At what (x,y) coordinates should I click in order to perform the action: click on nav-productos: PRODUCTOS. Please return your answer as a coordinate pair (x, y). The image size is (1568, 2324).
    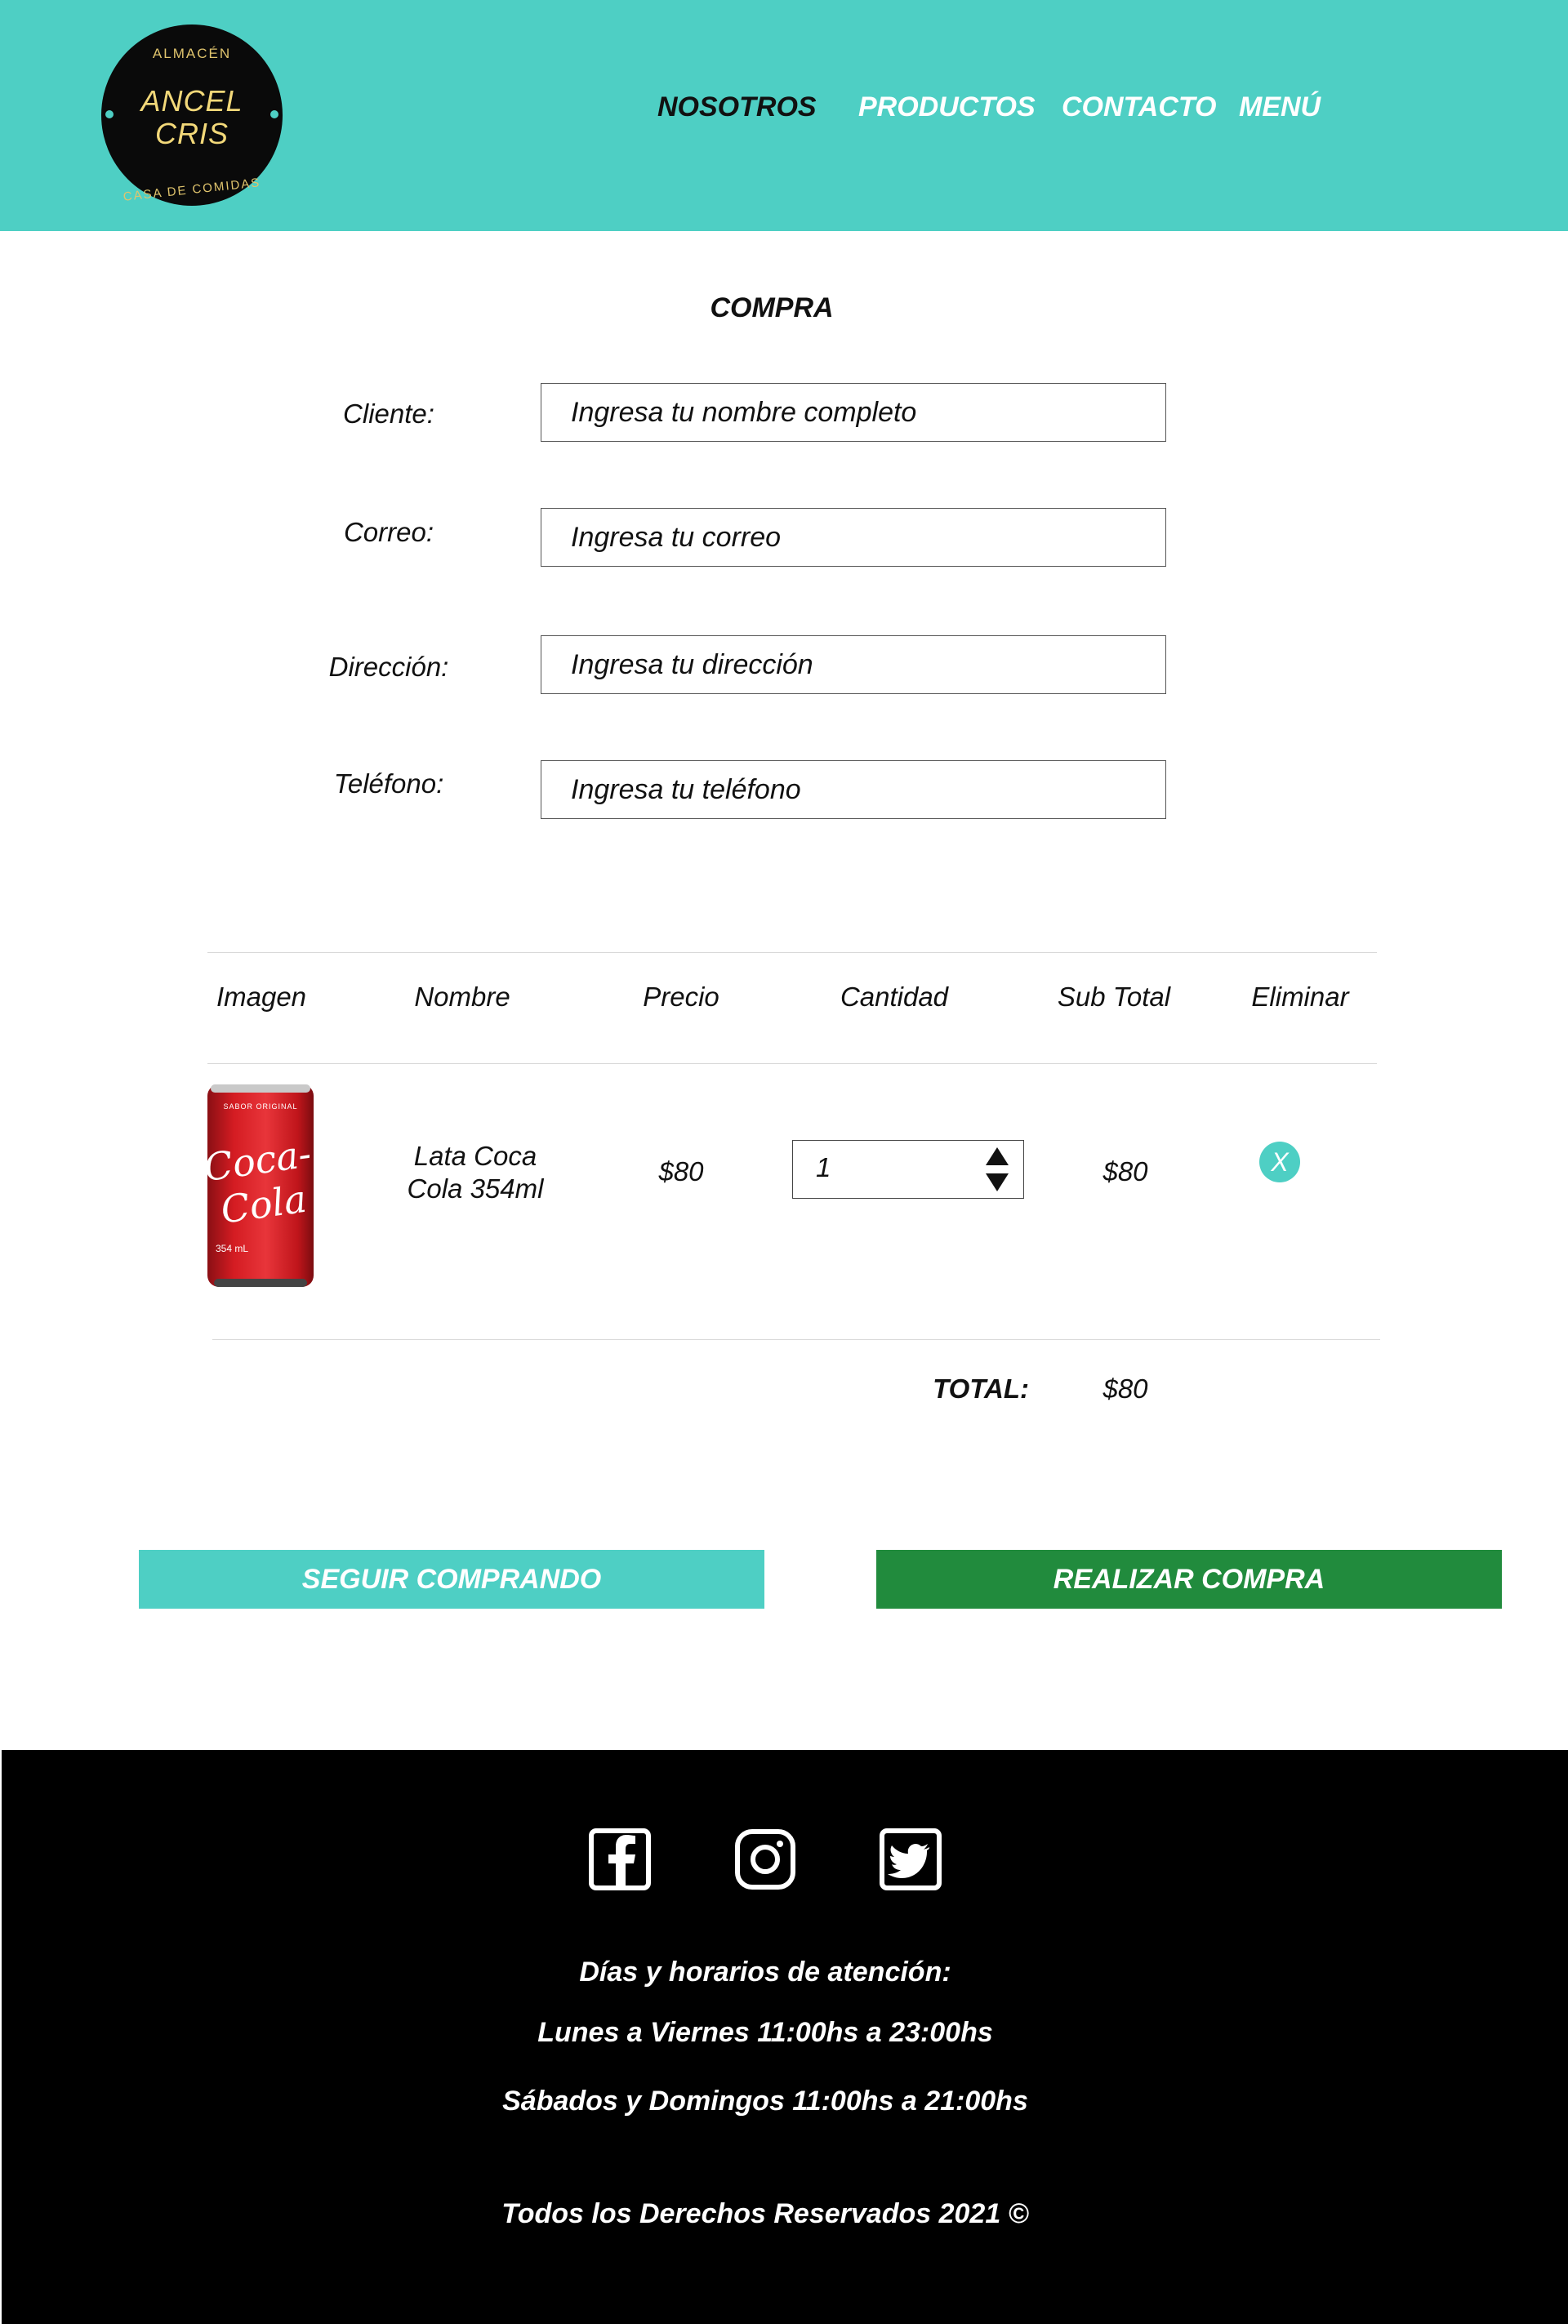
    Looking at the image, I should click on (947, 107).